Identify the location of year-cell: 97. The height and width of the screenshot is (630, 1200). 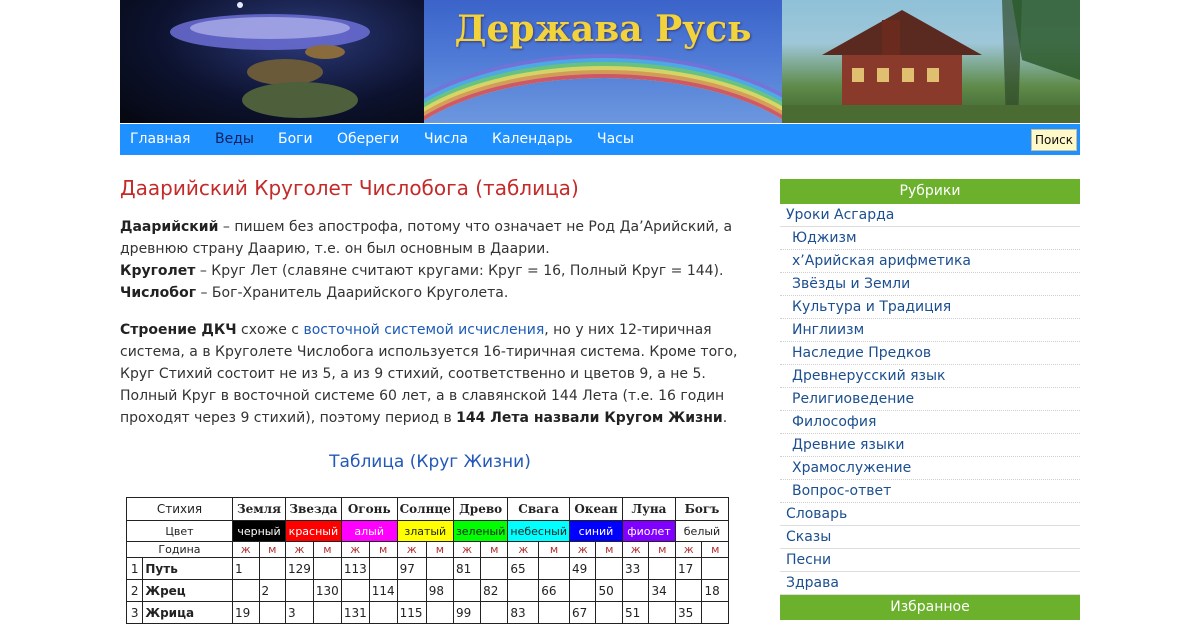
(411, 568).